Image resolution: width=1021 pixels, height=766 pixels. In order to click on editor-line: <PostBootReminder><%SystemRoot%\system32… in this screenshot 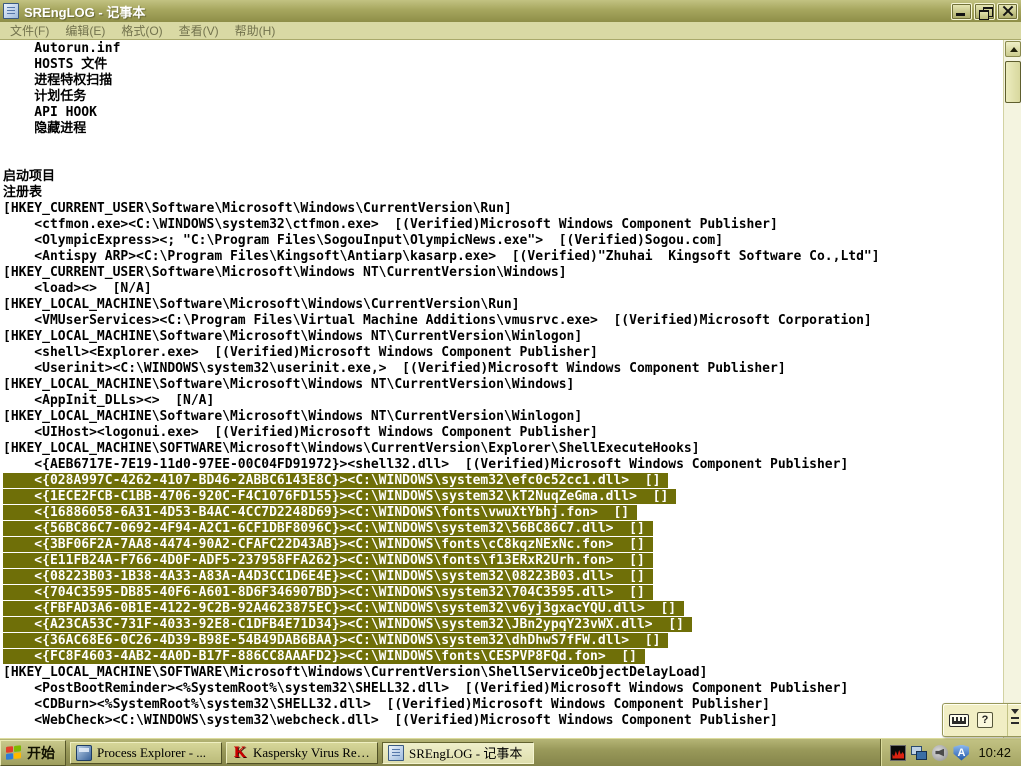, I will do `click(426, 688)`.